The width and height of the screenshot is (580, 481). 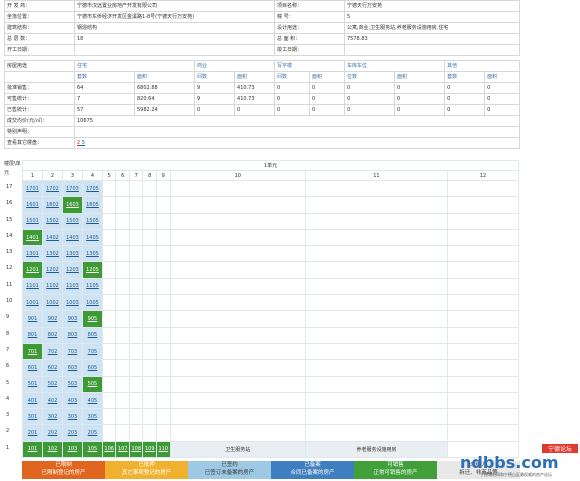 I want to click on room-number: 803, so click(x=73, y=335).